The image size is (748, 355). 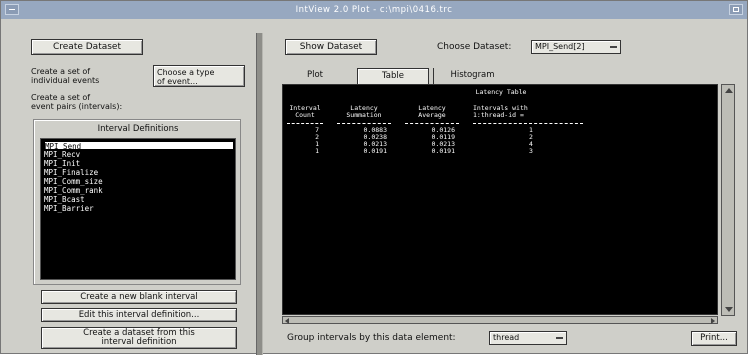 What do you see at coordinates (64, 199) in the screenshot?
I see `interval-item-mpi-bcast: MPI_Bcast` at bounding box center [64, 199].